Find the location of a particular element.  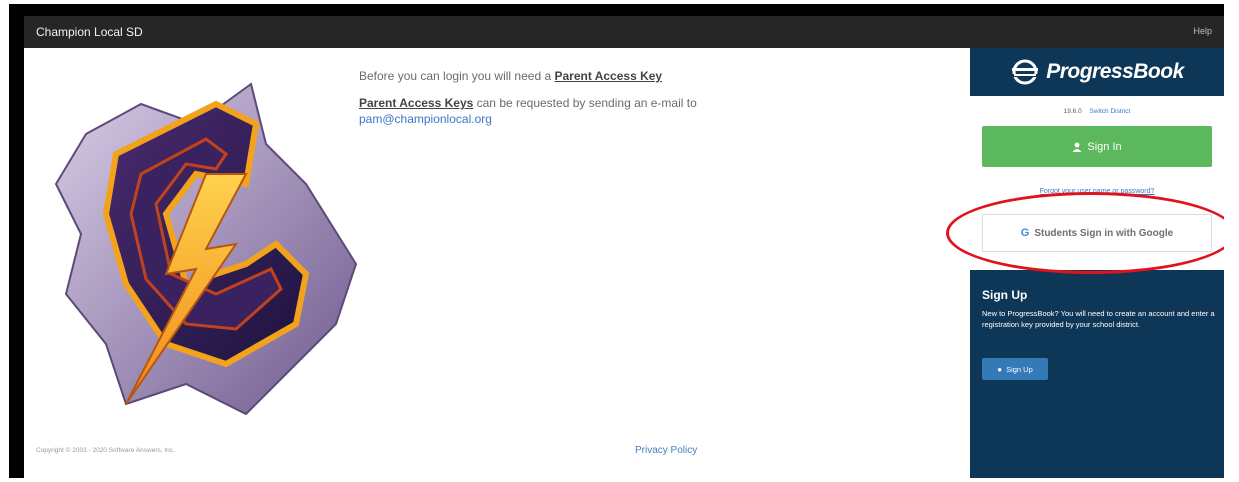

parent-access-key-link: Parent Access Key is located at coordinates (608, 76).